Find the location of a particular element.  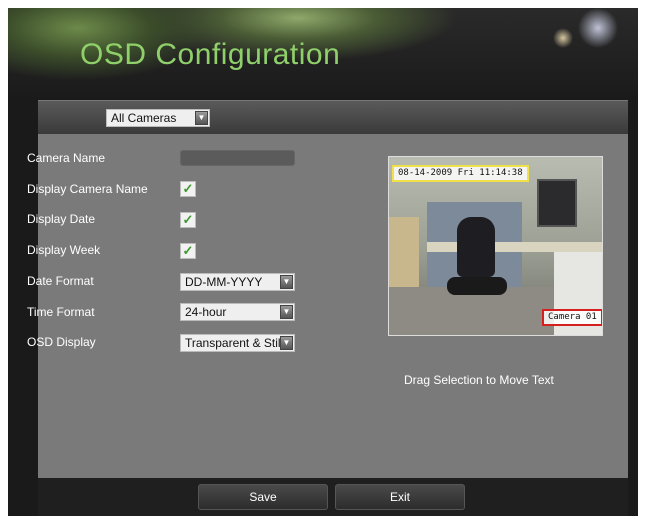

display-date-checkbox: ✓ is located at coordinates (188, 220).